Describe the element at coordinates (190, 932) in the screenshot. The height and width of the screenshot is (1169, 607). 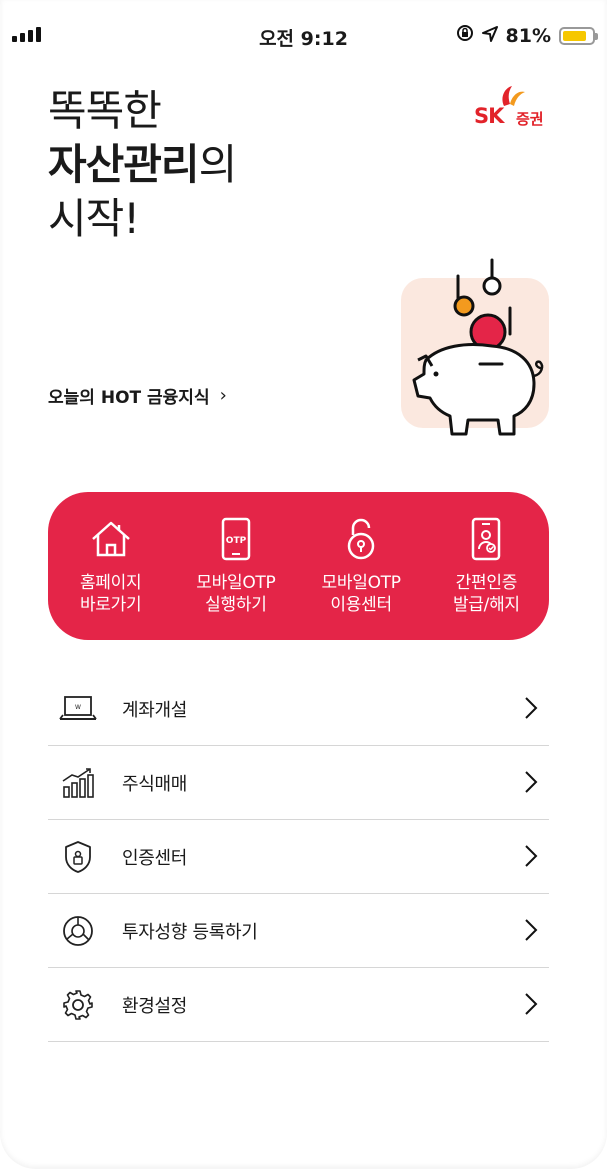
I see `menu-item-label: 투자성향 등록하기` at that location.